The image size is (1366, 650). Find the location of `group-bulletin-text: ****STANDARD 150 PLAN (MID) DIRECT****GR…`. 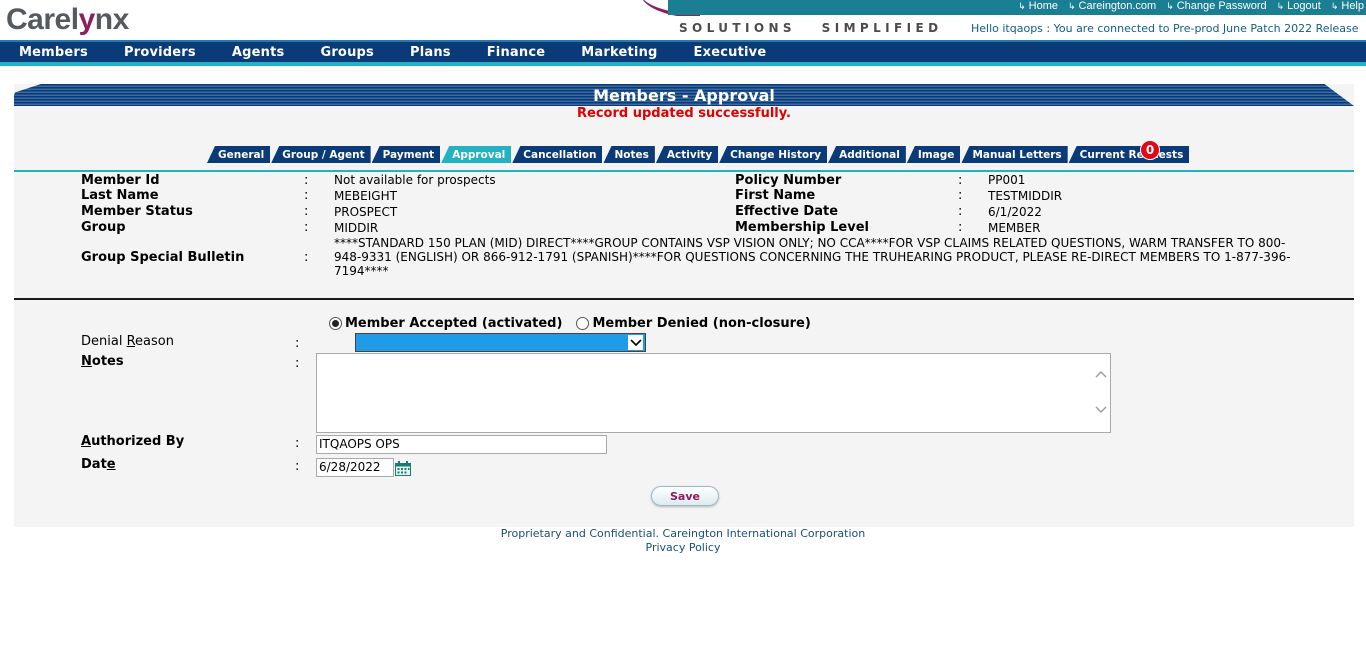

group-bulletin-text: ****STANDARD 150 PLAN (MID) DIRECT****GR… is located at coordinates (812, 257).